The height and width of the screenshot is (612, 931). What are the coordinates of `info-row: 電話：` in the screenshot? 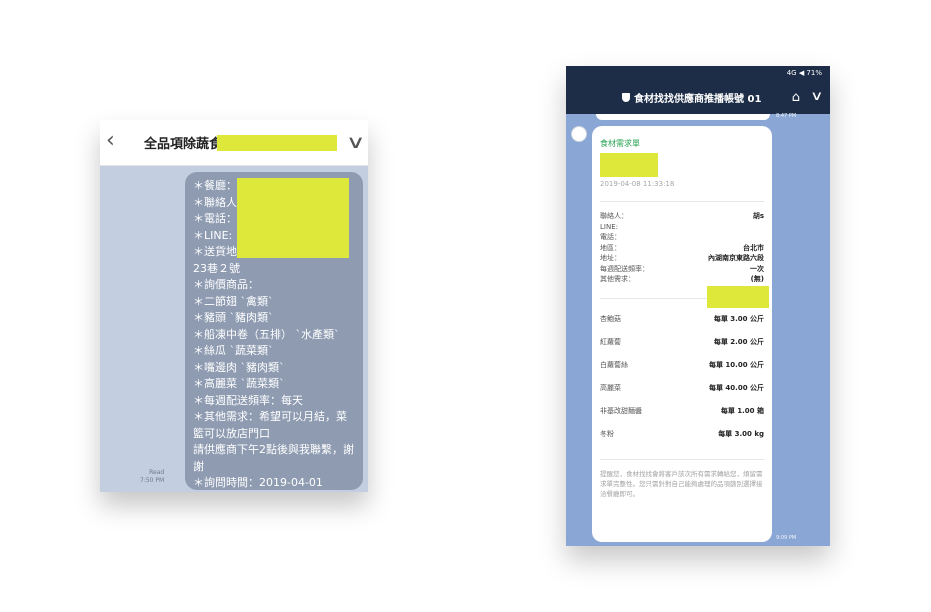 It's located at (682, 237).